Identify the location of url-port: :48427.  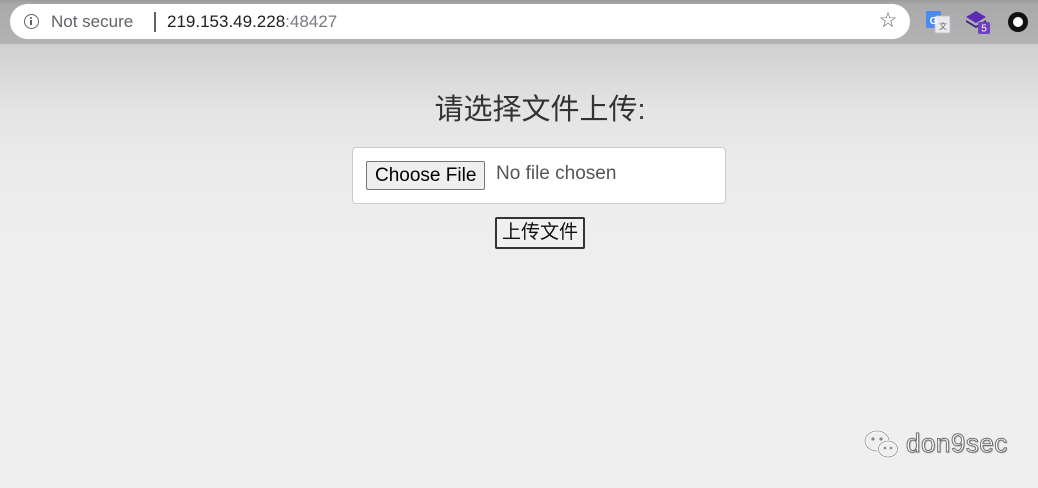
(311, 21).